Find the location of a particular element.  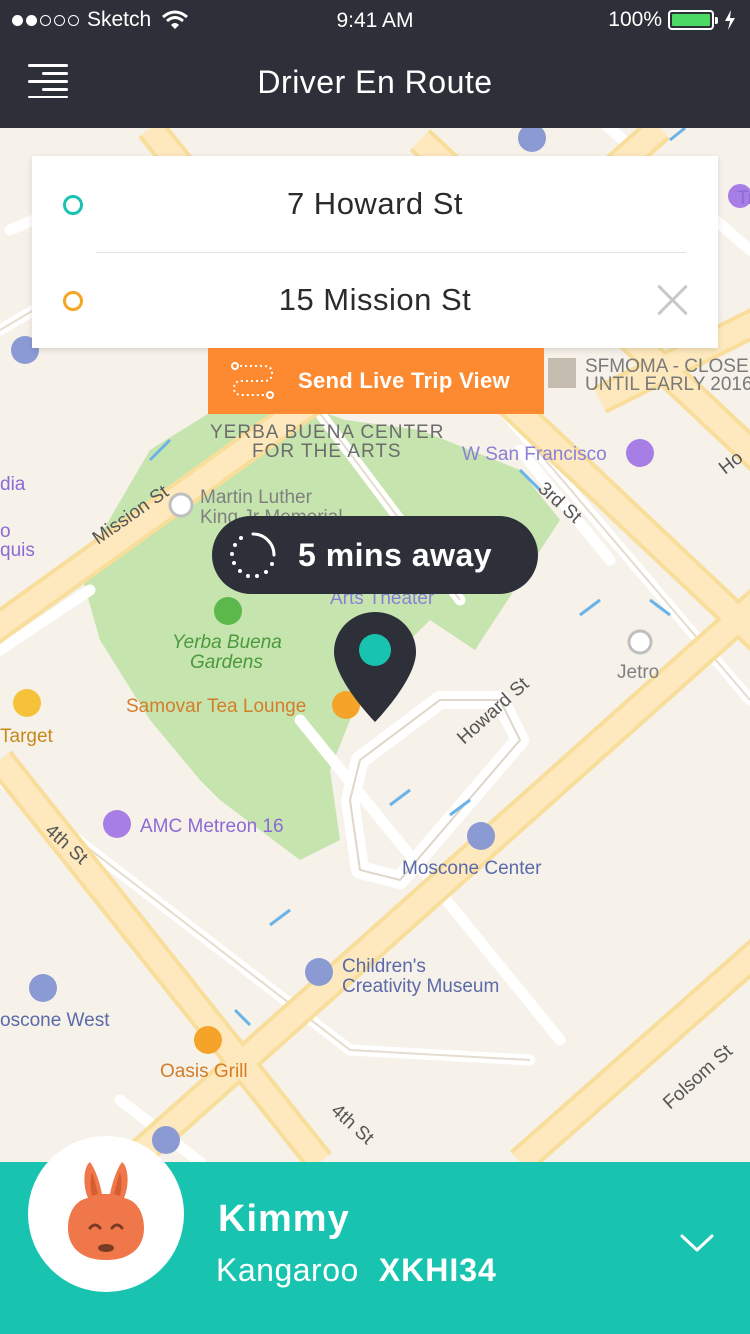

battery-icon is located at coordinates (693, 20).